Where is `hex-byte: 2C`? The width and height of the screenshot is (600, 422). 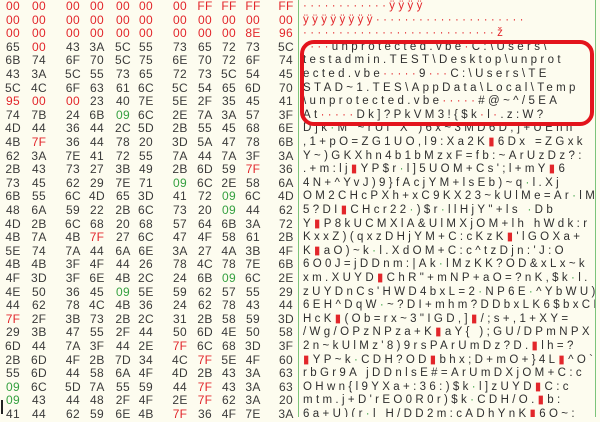 hex-byte: 2C is located at coordinates (146, 278).